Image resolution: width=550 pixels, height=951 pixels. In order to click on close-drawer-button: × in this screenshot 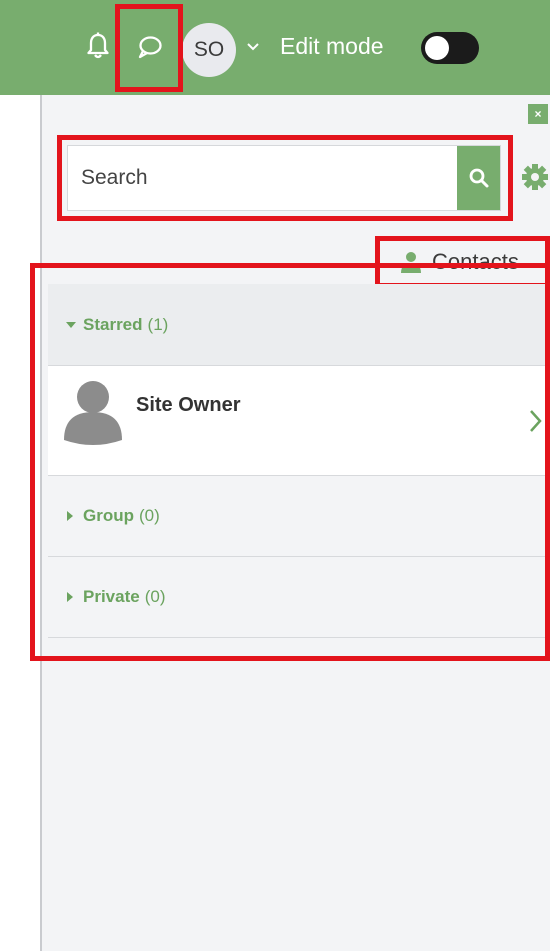, I will do `click(538, 114)`.